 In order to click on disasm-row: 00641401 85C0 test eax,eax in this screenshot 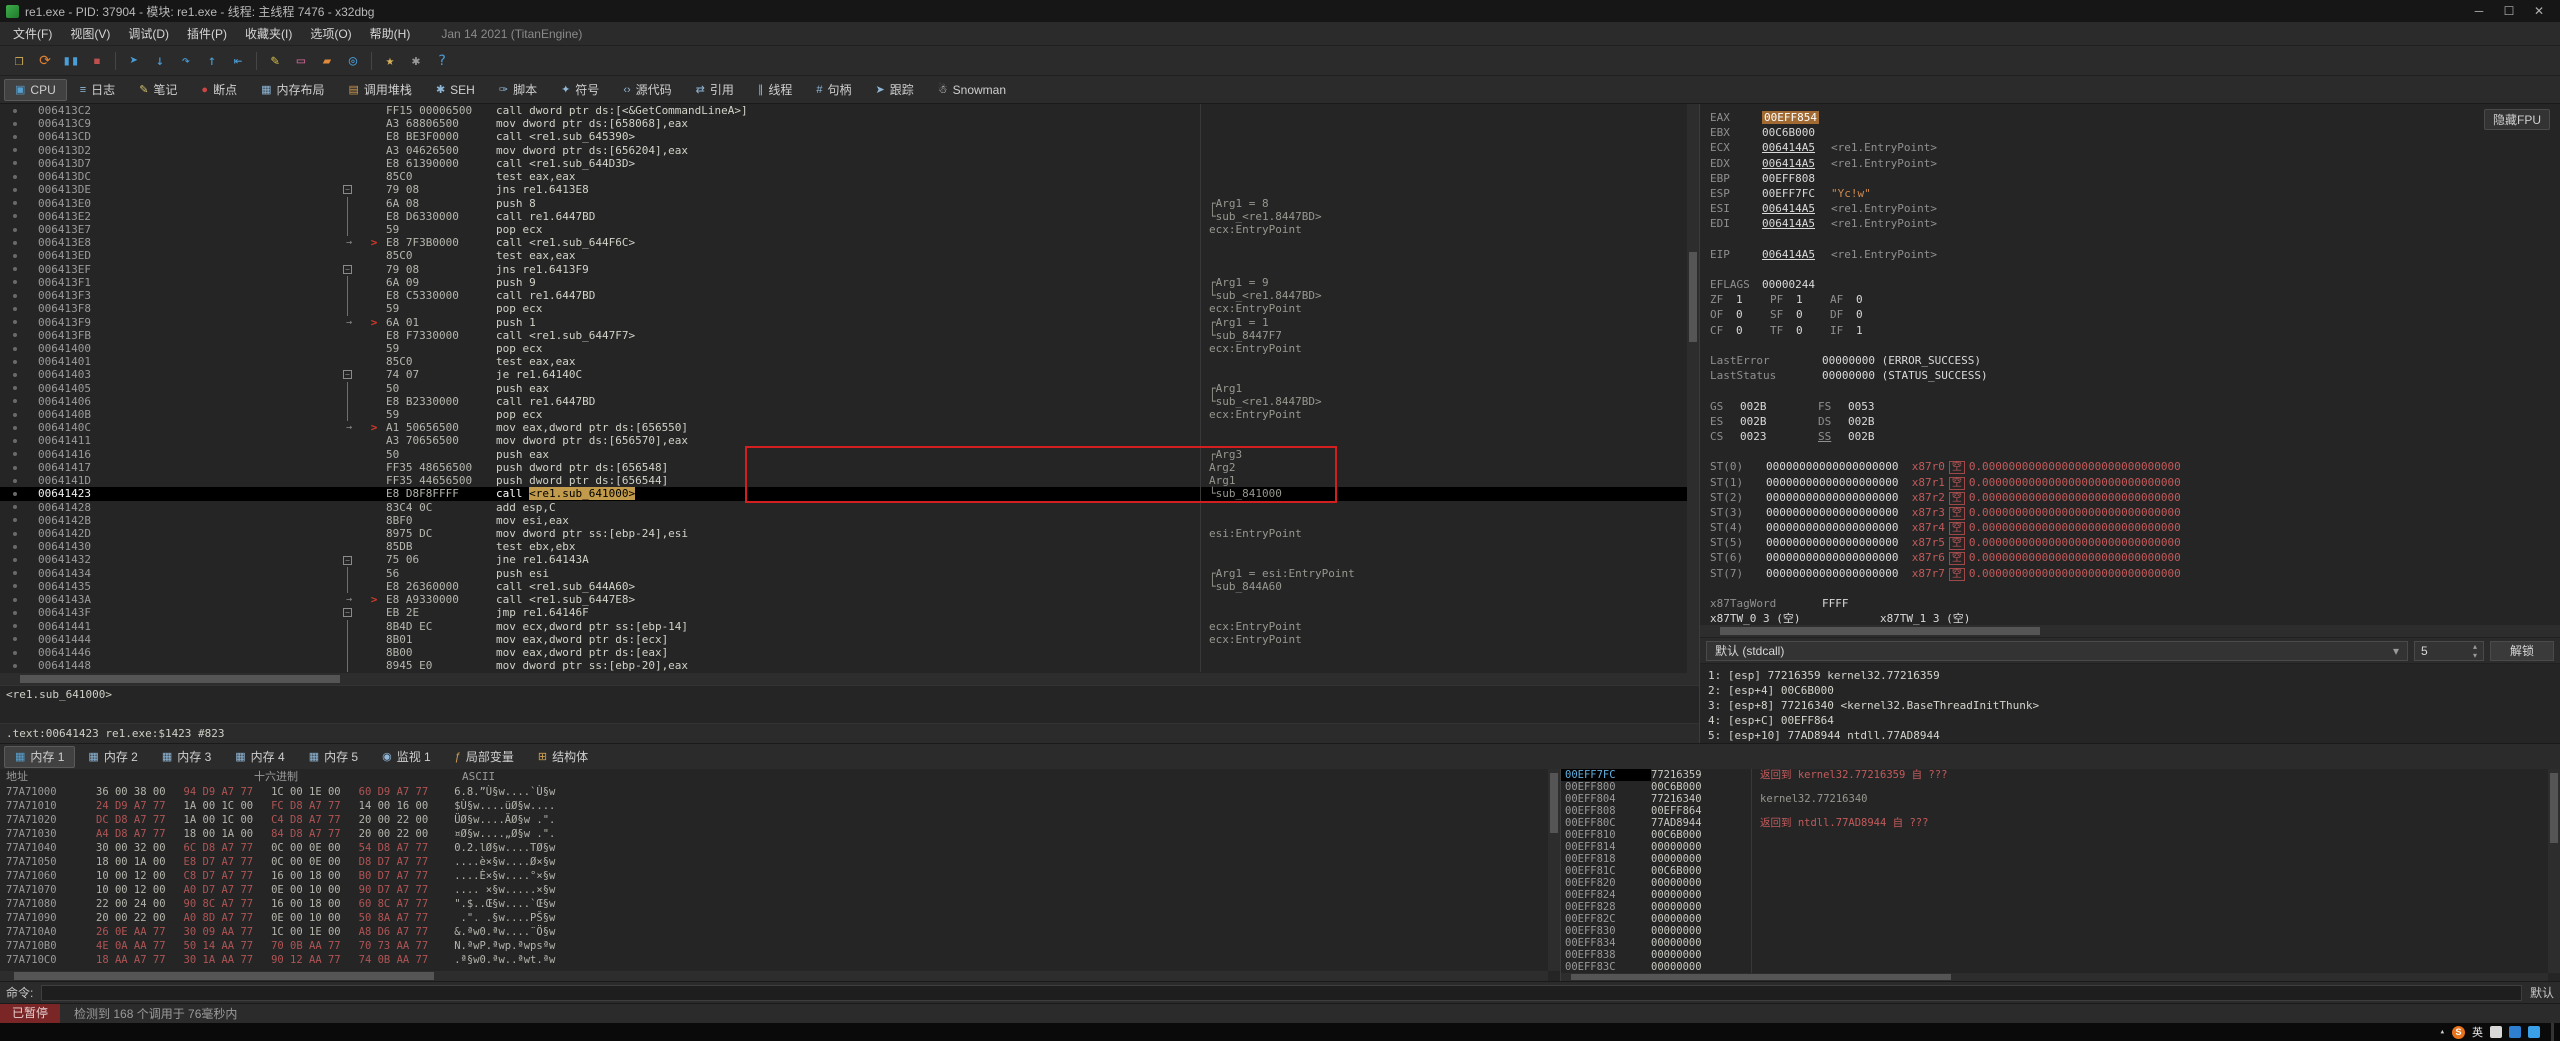, I will do `click(843, 362)`.